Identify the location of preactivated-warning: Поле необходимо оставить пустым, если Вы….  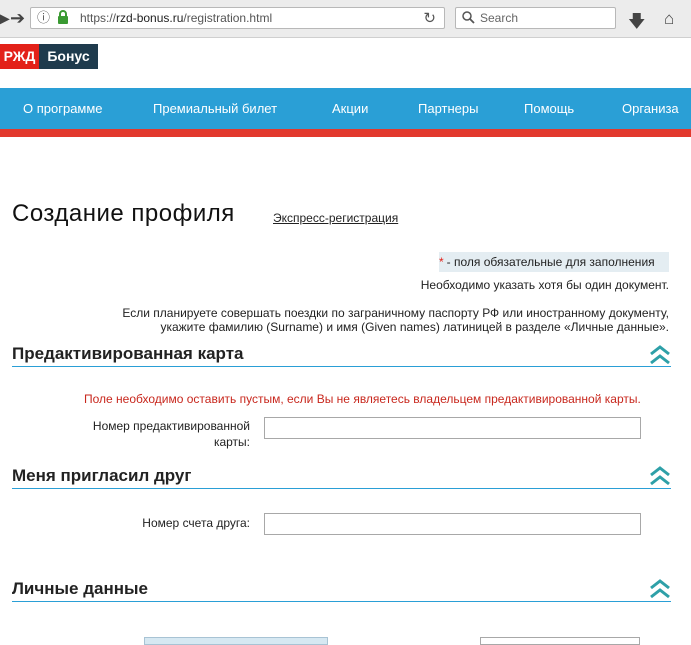
(362, 399).